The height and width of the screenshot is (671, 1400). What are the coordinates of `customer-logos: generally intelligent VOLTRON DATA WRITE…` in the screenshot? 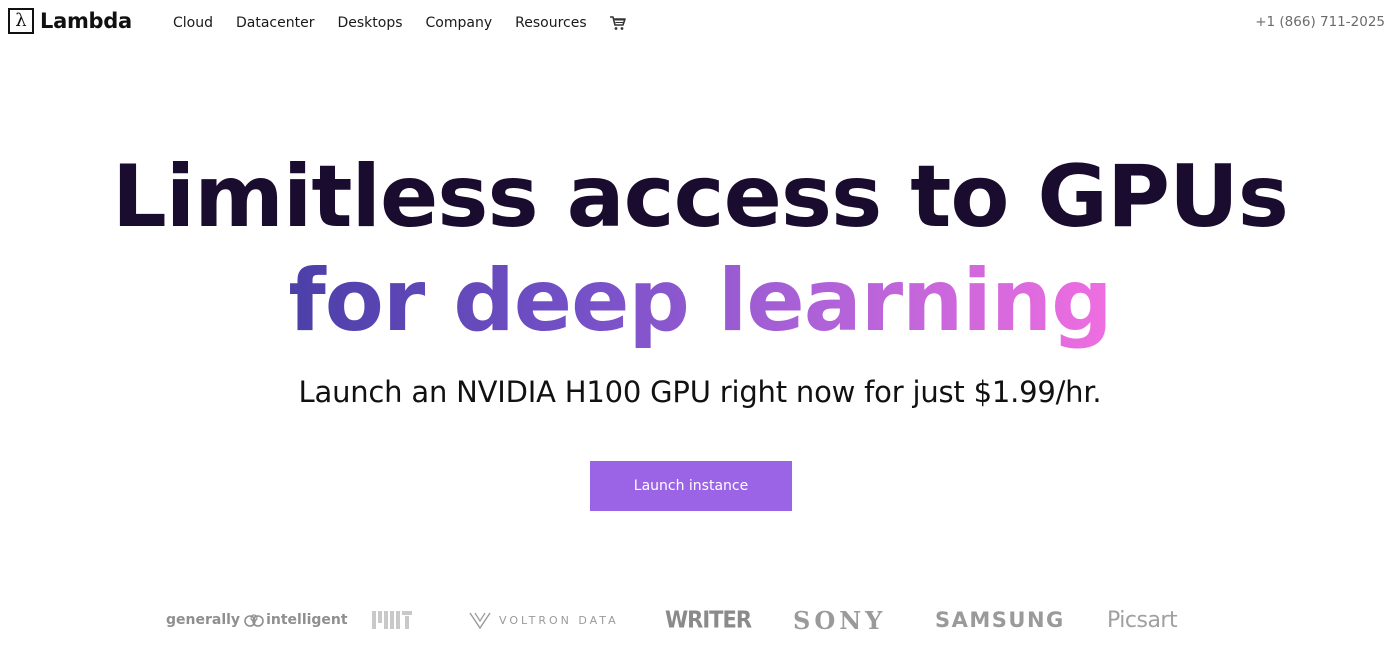 It's located at (700, 620).